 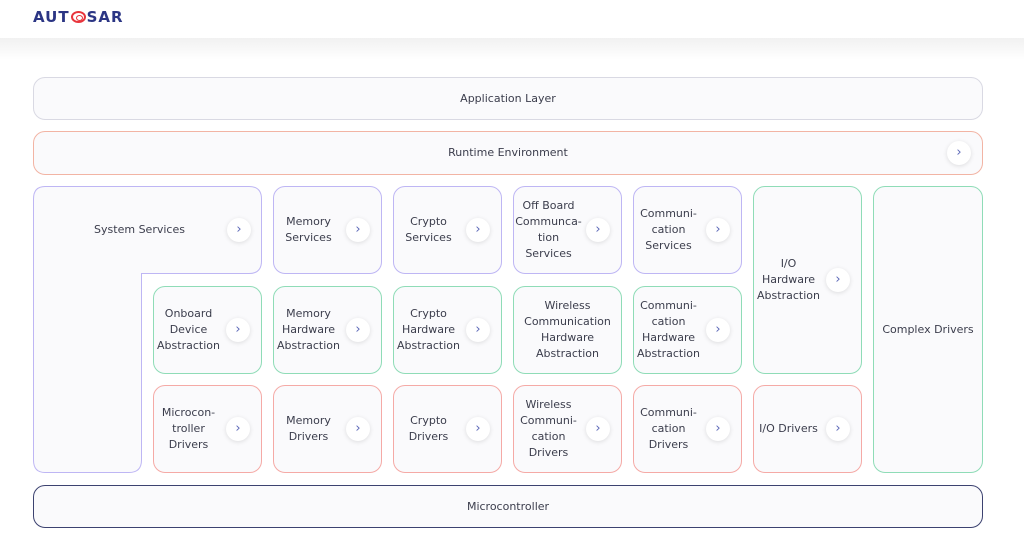 I want to click on complex-drivers-label: Complex Drivers, so click(x=928, y=329).